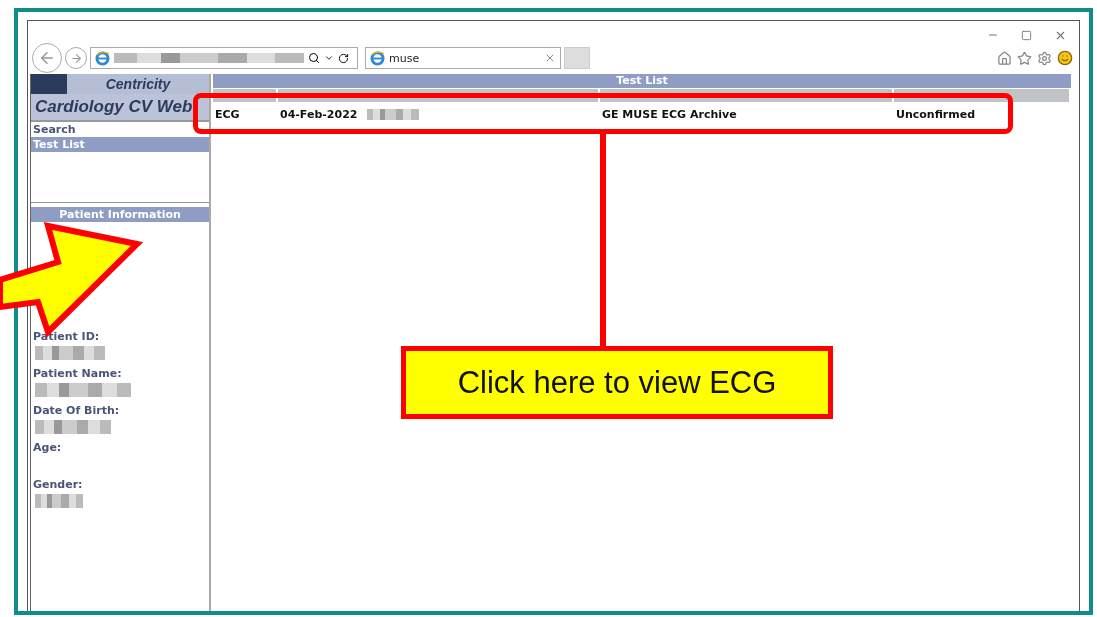 Image resolution: width=1097 pixels, height=617 pixels. I want to click on callout-box: Click here to view ECG, so click(617, 382).